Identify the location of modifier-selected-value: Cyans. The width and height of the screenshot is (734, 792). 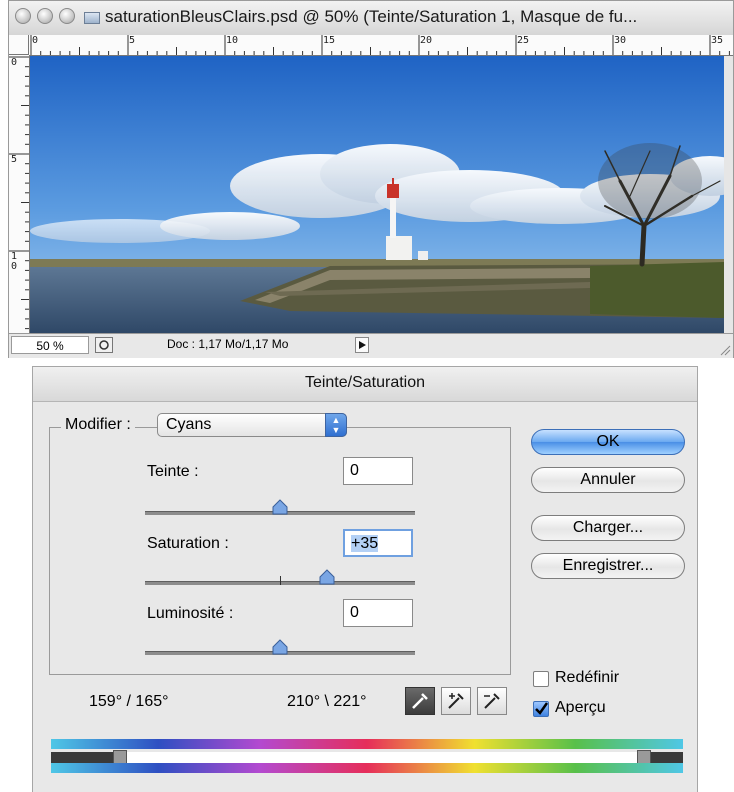
(189, 424).